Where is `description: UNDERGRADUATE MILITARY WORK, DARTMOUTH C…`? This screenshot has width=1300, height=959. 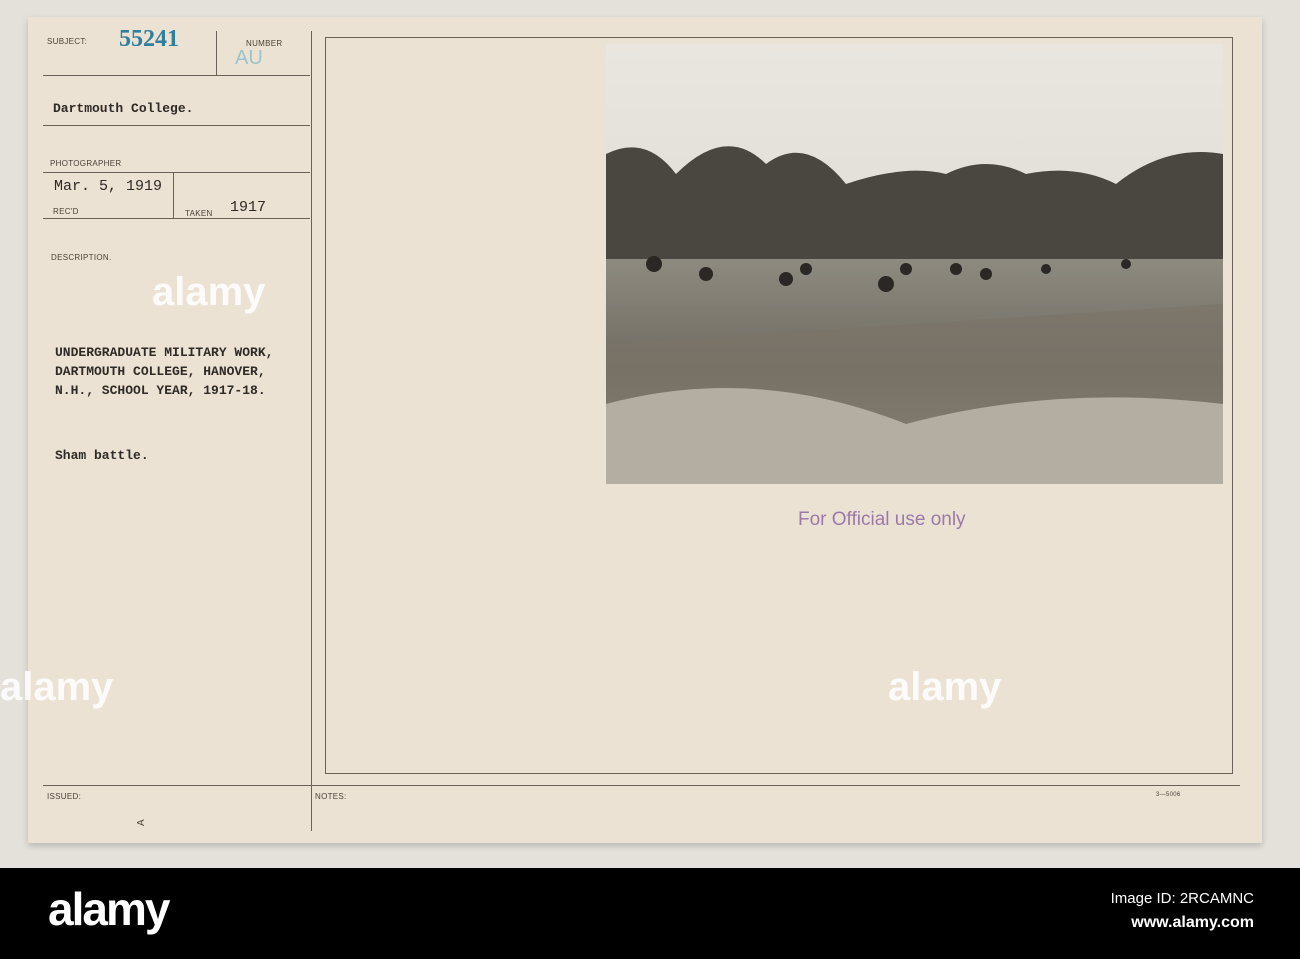
description: UNDERGRADUATE MILITARY WORK, DARTMOUTH C… is located at coordinates (164, 371).